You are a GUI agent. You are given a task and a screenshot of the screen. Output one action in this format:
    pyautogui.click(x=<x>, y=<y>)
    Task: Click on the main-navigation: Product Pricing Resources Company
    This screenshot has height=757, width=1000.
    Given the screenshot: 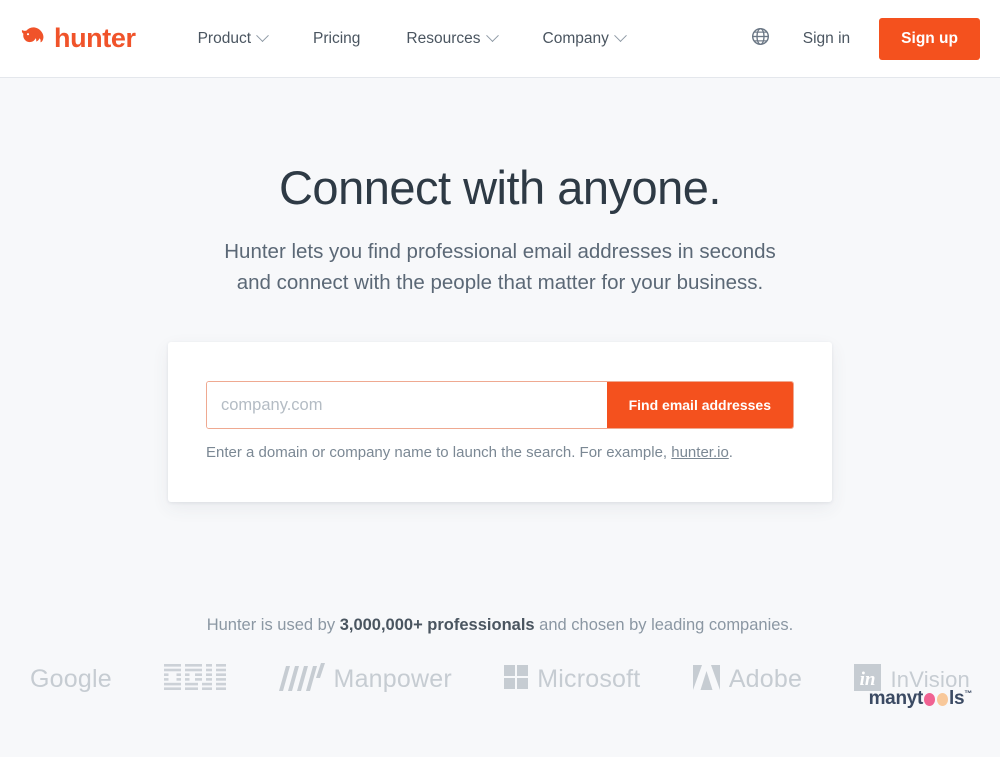 What is the action you would take?
    pyautogui.click(x=422, y=38)
    